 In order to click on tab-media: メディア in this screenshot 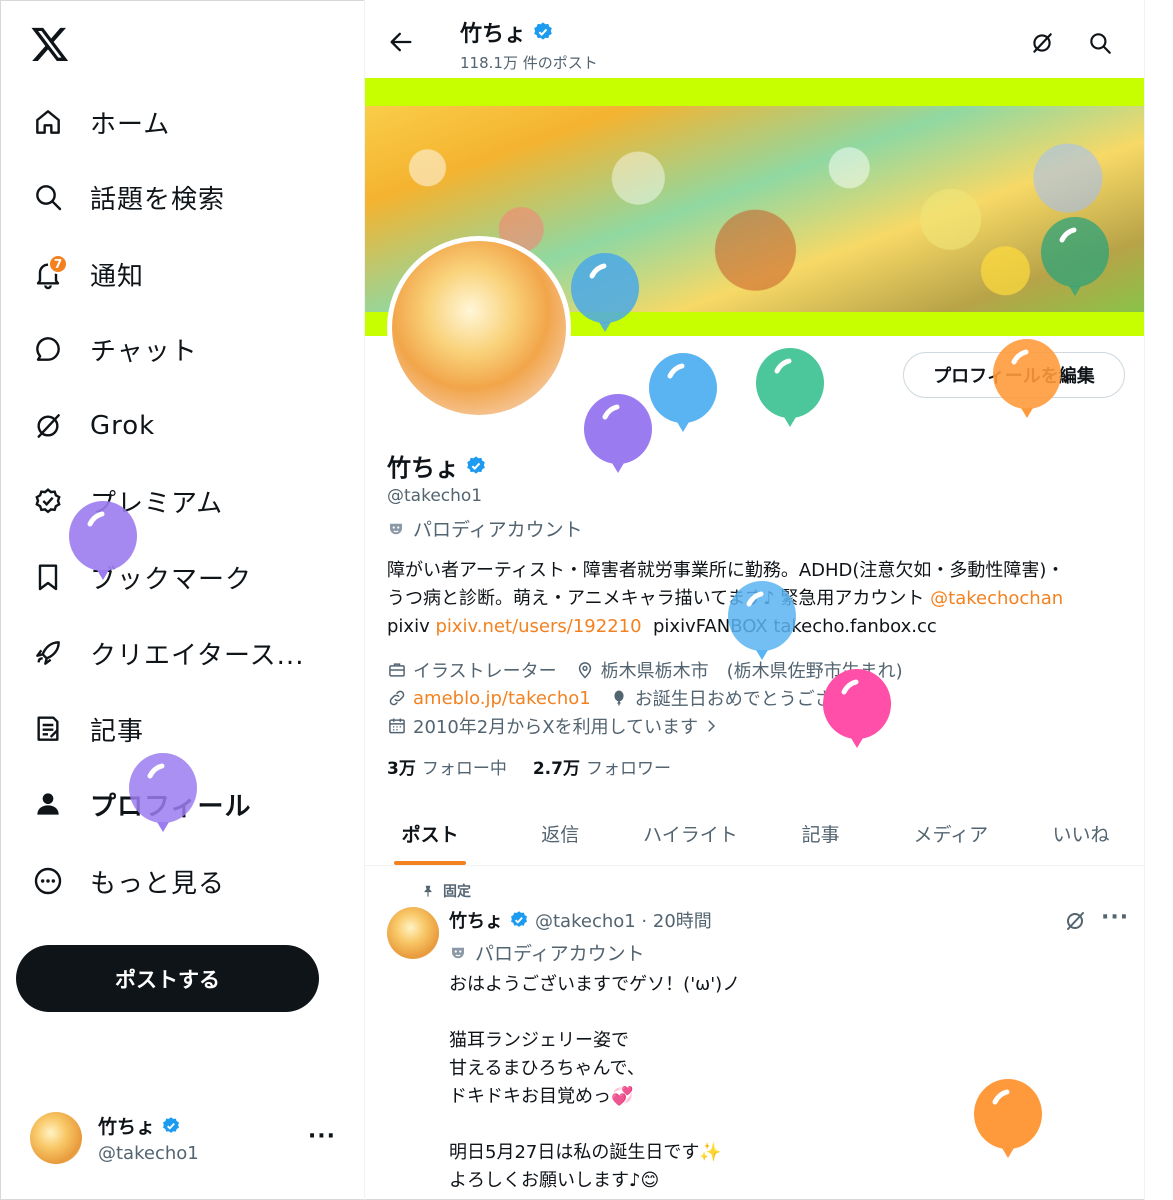, I will do `click(951, 833)`.